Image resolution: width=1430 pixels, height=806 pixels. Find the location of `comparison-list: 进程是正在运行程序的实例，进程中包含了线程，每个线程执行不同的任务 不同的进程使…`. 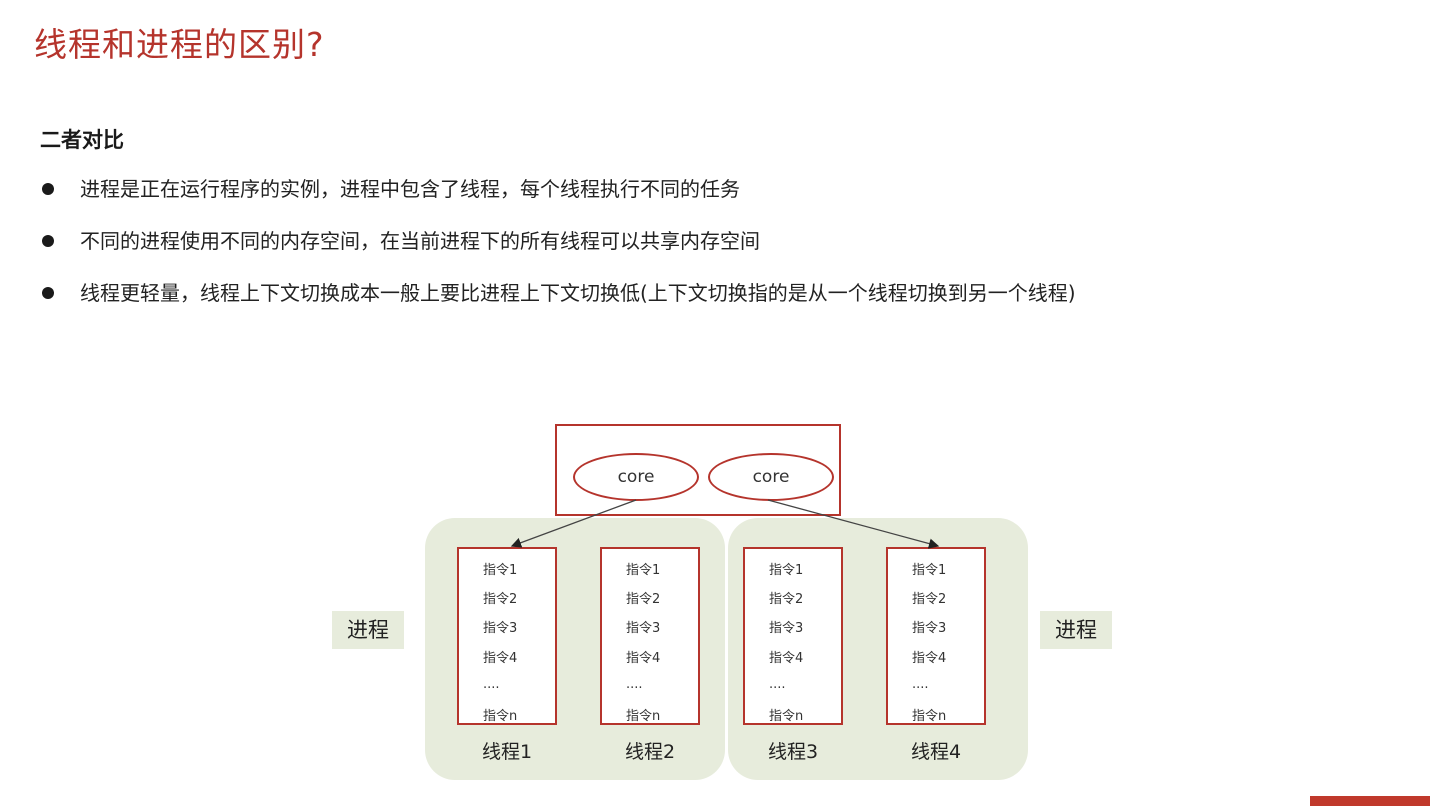

comparison-list: 进程是正在运行程序的实例，进程中包含了线程，每个线程执行不同的任务 不同的进程使… is located at coordinates (558, 250).